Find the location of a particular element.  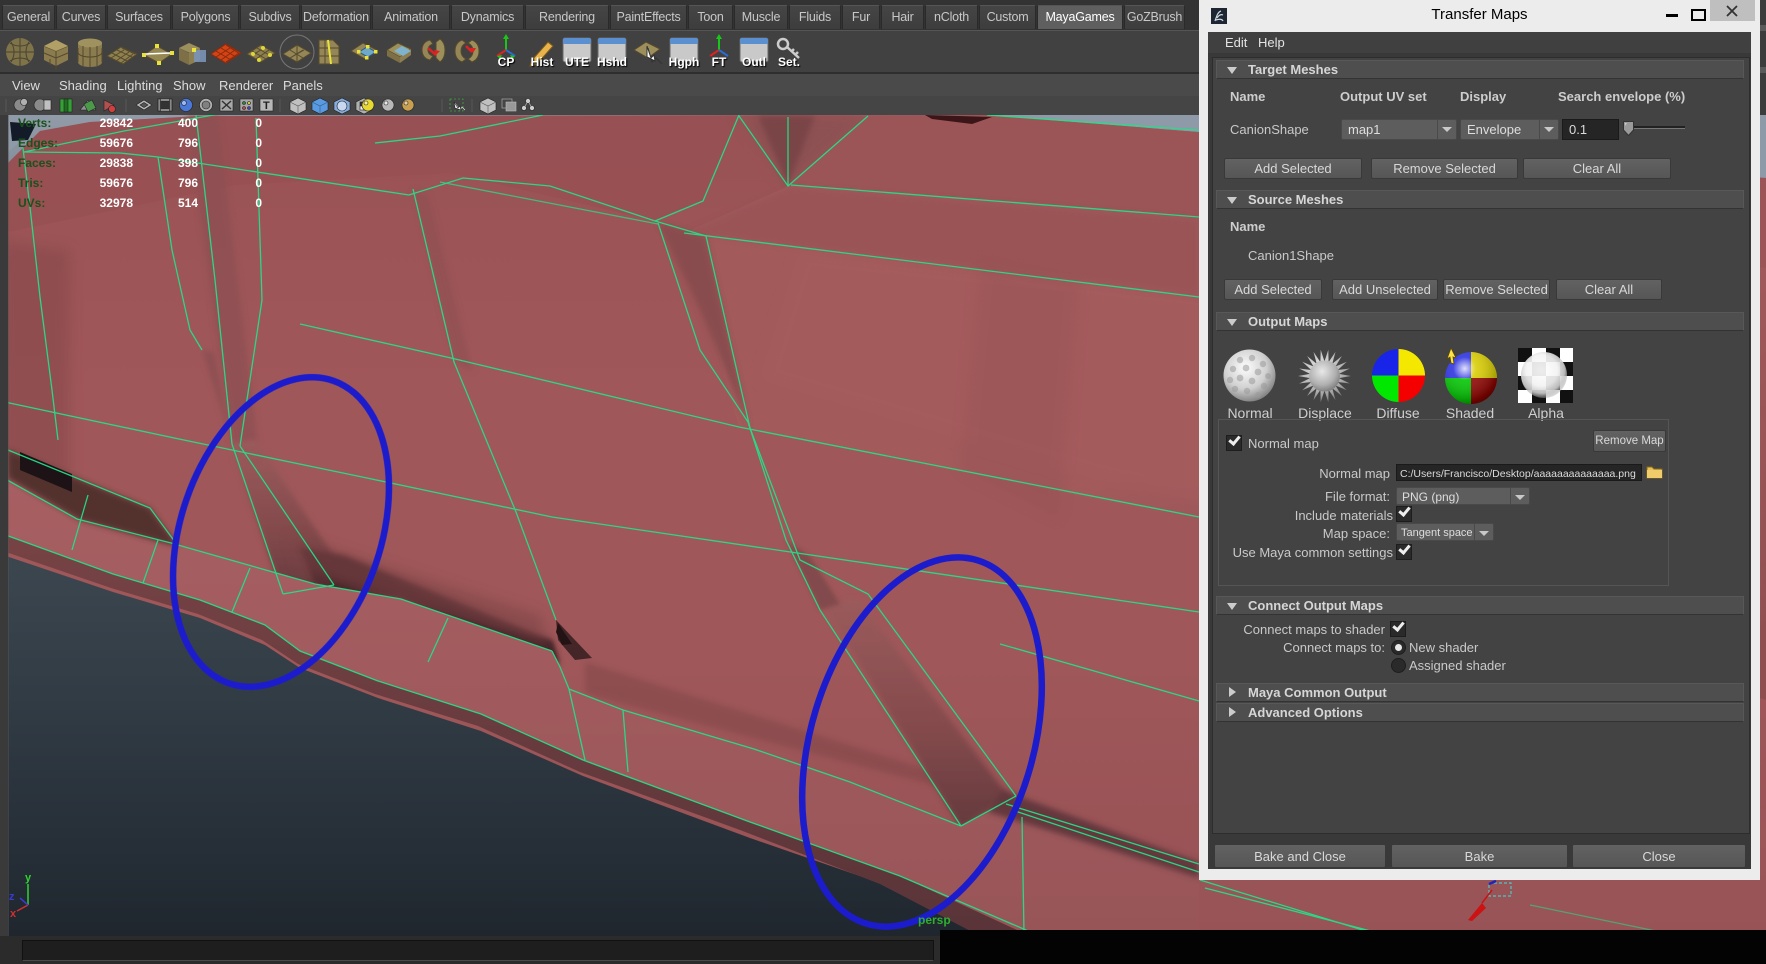

svg-text: x is located at coordinates (13, 914).